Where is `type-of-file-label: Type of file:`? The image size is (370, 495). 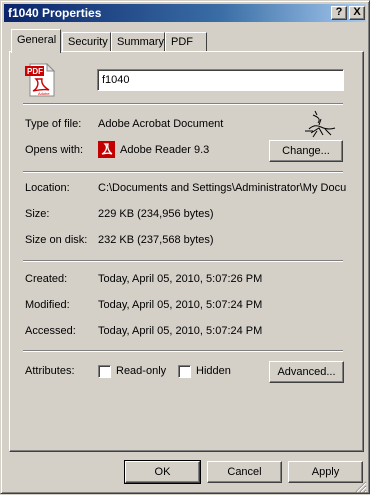 type-of-file-label: Type of file: is located at coordinates (53, 124).